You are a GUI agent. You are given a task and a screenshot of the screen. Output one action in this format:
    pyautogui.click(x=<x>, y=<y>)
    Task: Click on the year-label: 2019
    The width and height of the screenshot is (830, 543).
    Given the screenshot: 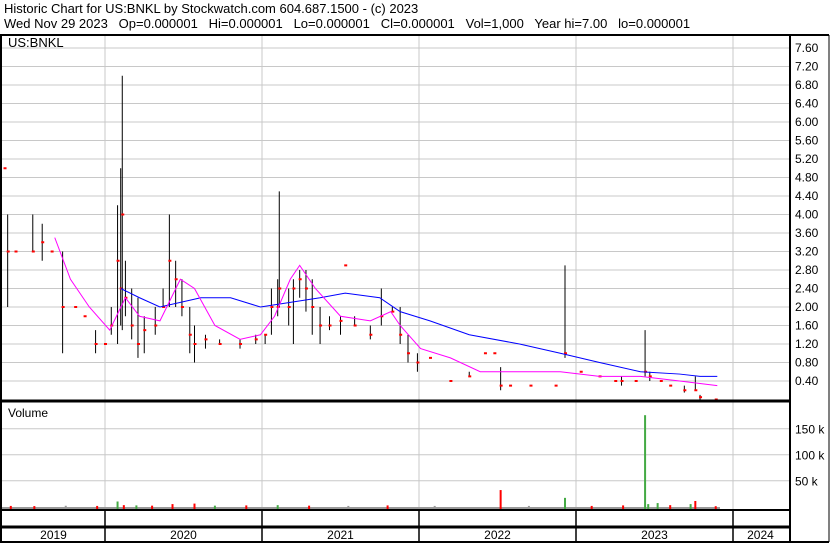 What is the action you would take?
    pyautogui.click(x=53, y=535)
    